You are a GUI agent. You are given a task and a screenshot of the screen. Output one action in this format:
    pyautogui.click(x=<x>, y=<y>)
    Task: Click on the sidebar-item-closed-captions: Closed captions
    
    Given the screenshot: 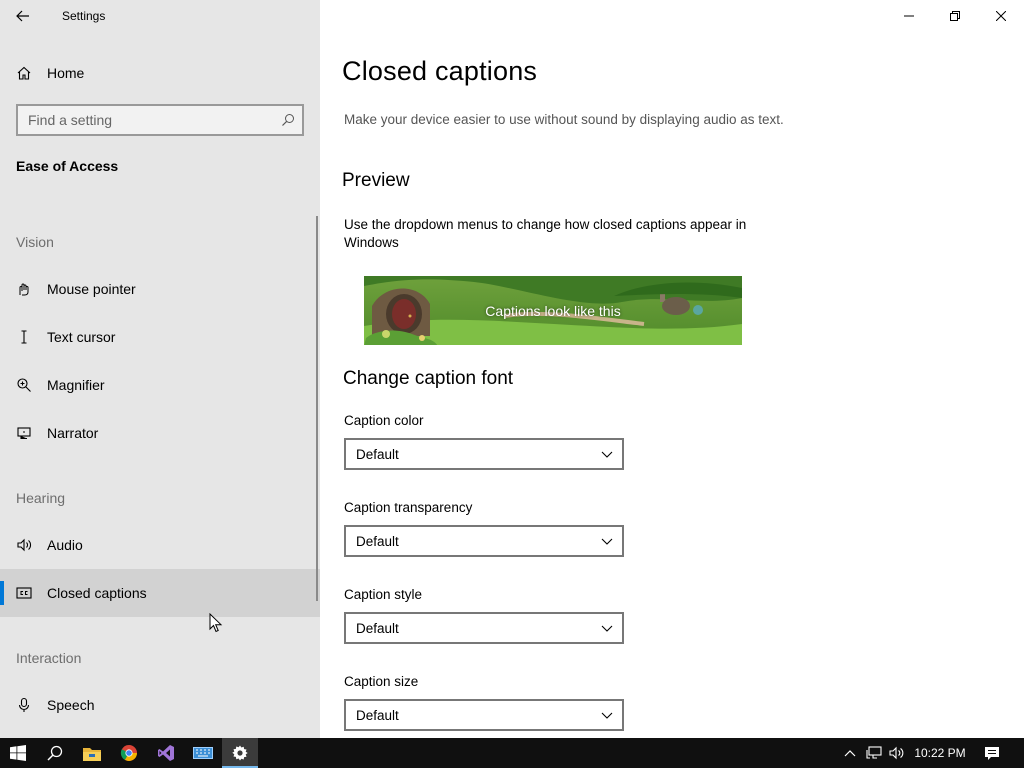 What is the action you would take?
    pyautogui.click(x=160, y=593)
    